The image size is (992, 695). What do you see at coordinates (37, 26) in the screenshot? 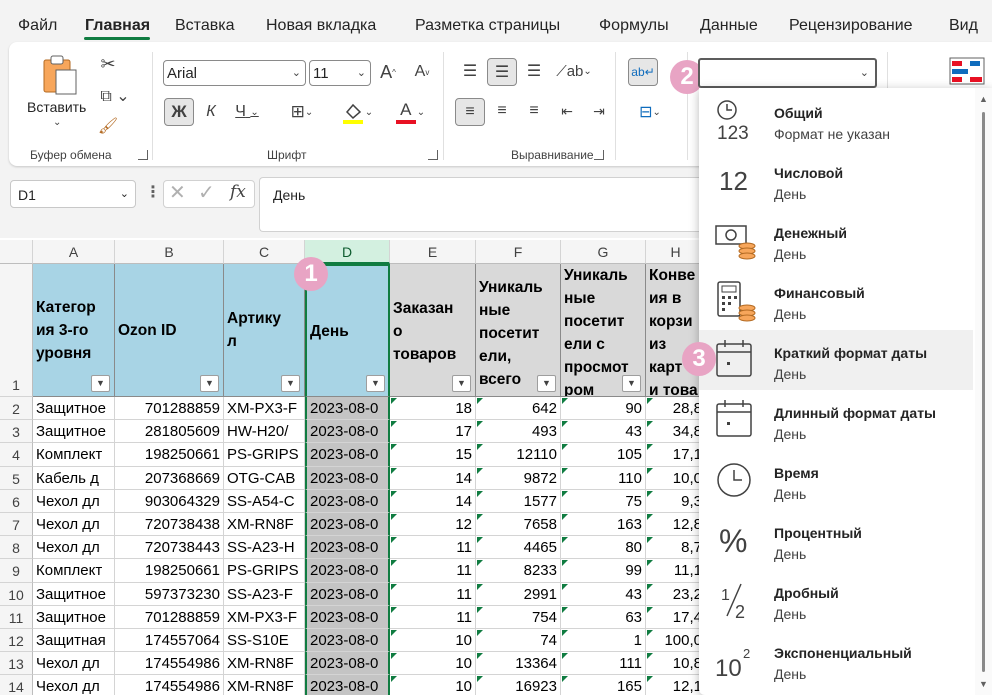
I see `tab-file: Файл` at bounding box center [37, 26].